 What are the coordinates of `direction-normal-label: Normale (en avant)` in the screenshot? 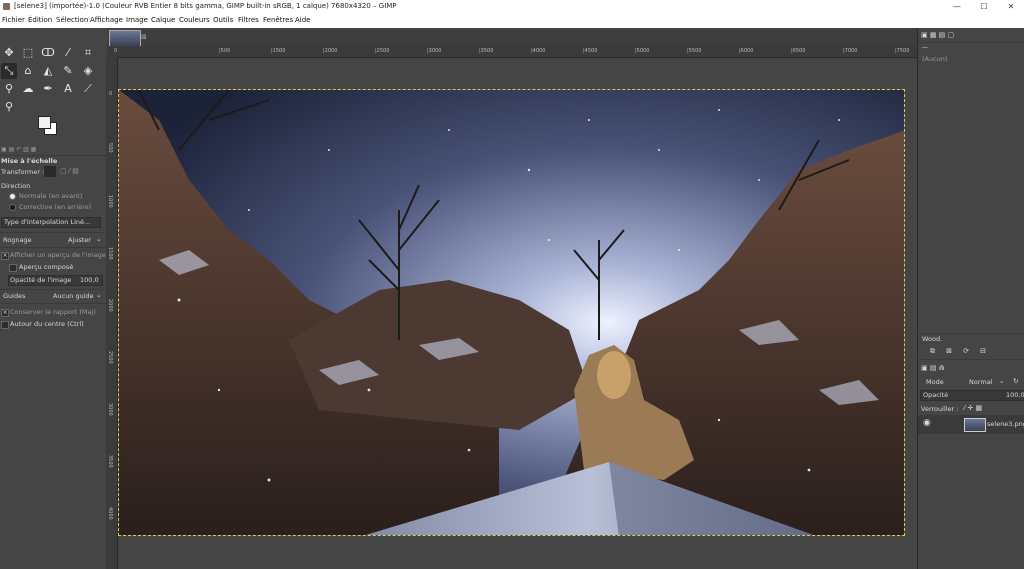 It's located at (51, 196).